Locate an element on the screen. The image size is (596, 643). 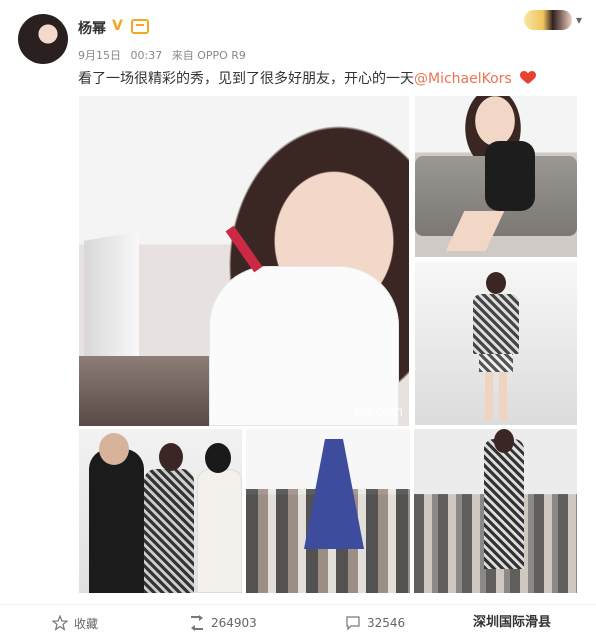
post-time: 00:37 is located at coordinates (147, 55).